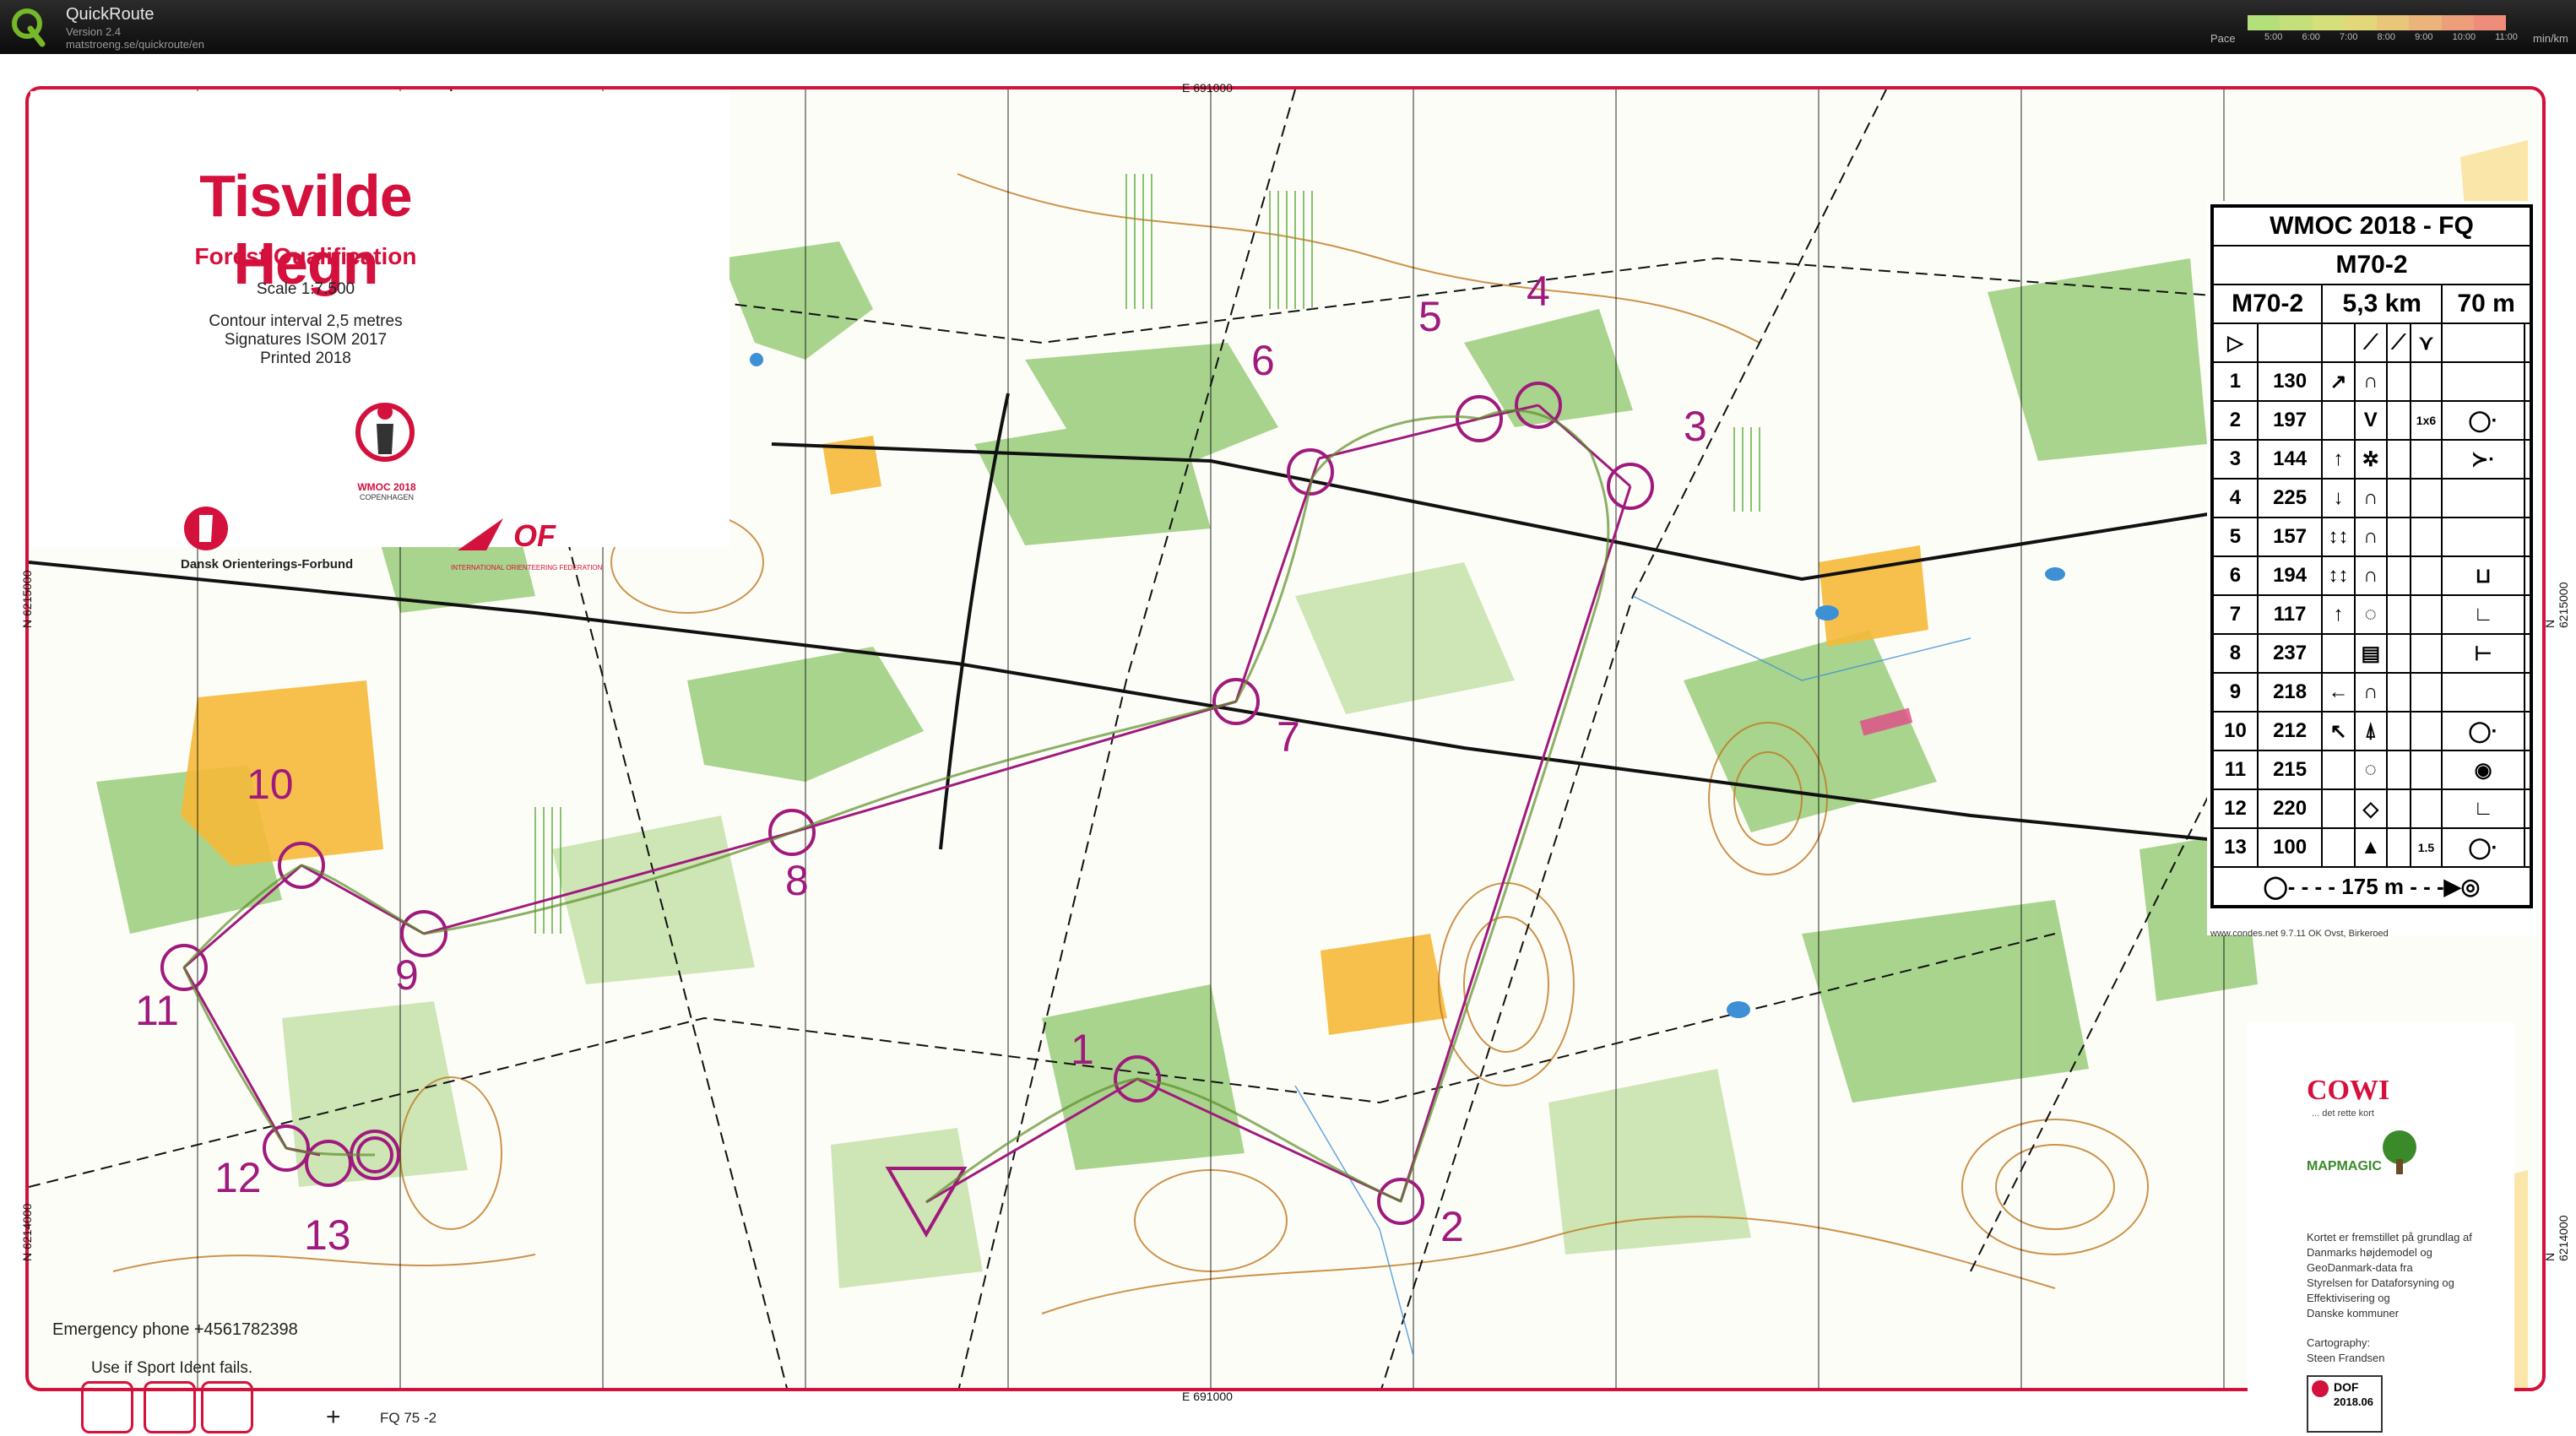 The width and height of the screenshot is (2576, 1436). What do you see at coordinates (2372, 615) in the screenshot?
I see `cd-row: 7 117 ↑ ◌ ∟` at bounding box center [2372, 615].